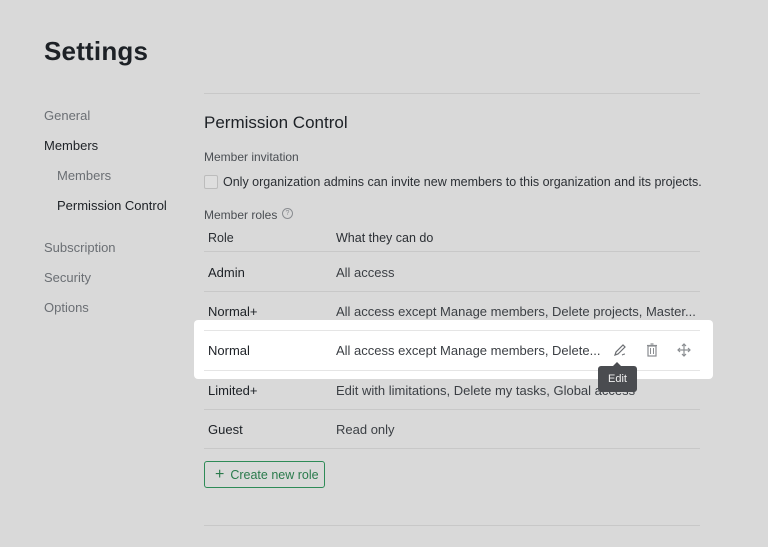 This screenshot has height=547, width=768. I want to click on create-new-role-label: Create new role, so click(274, 474).